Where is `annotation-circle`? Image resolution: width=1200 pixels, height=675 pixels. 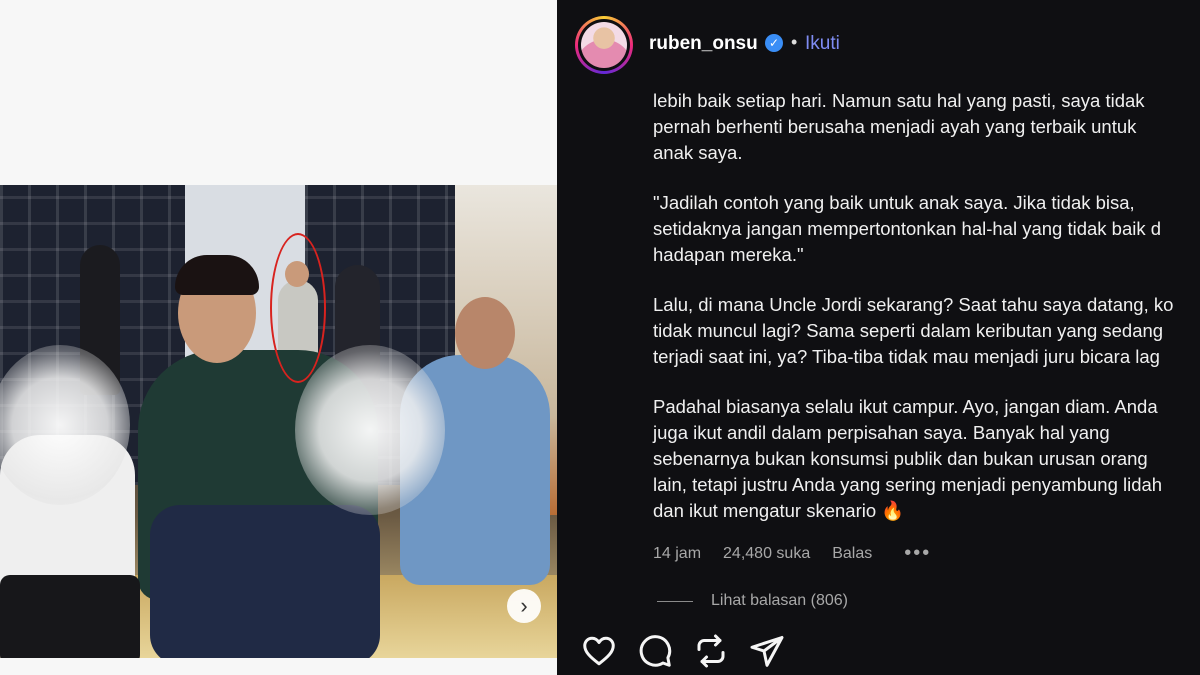 annotation-circle is located at coordinates (298, 308).